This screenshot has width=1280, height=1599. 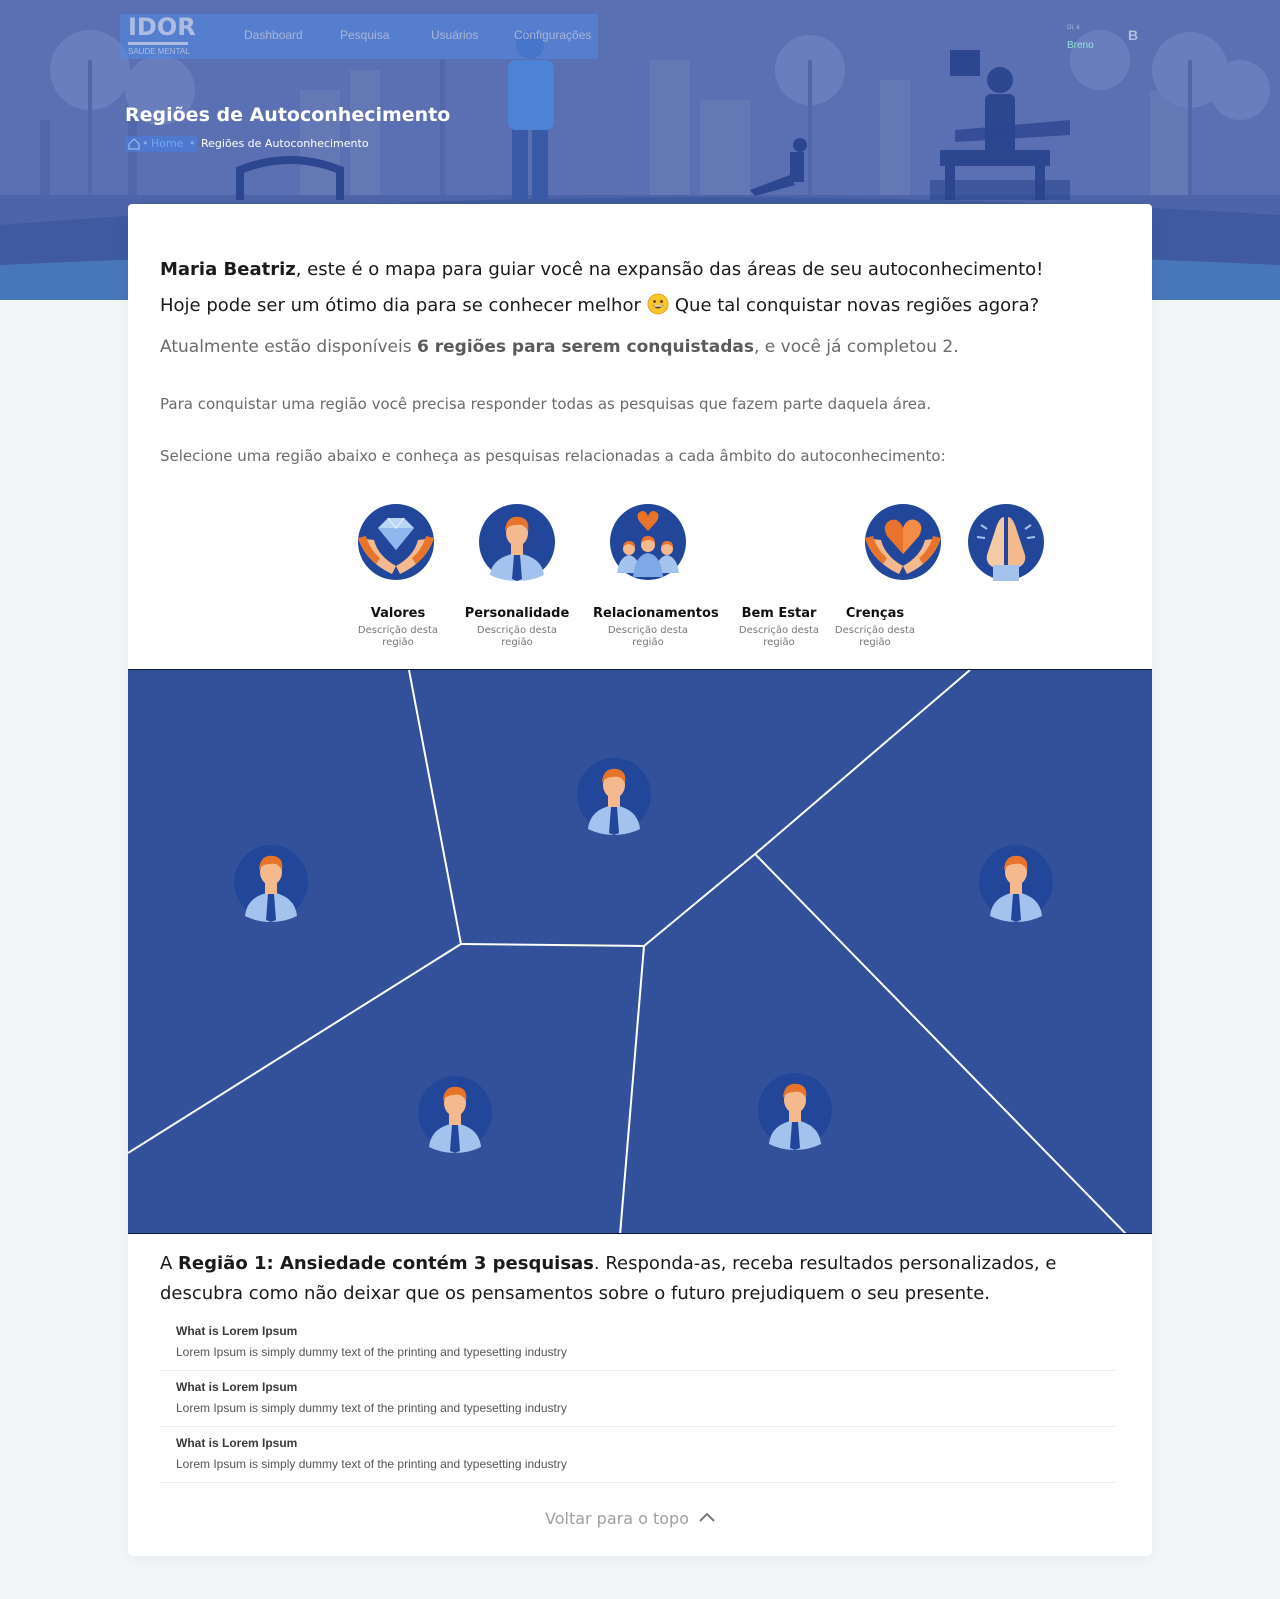 I want to click on back-to-top-link: Voltar para o topo, so click(x=630, y=1518).